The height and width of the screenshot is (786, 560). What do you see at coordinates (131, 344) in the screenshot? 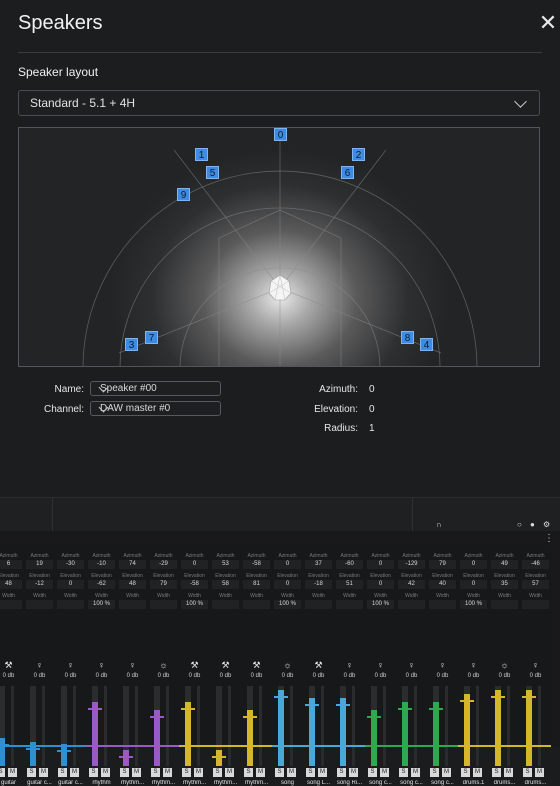
I see `speaker-3: 3` at bounding box center [131, 344].